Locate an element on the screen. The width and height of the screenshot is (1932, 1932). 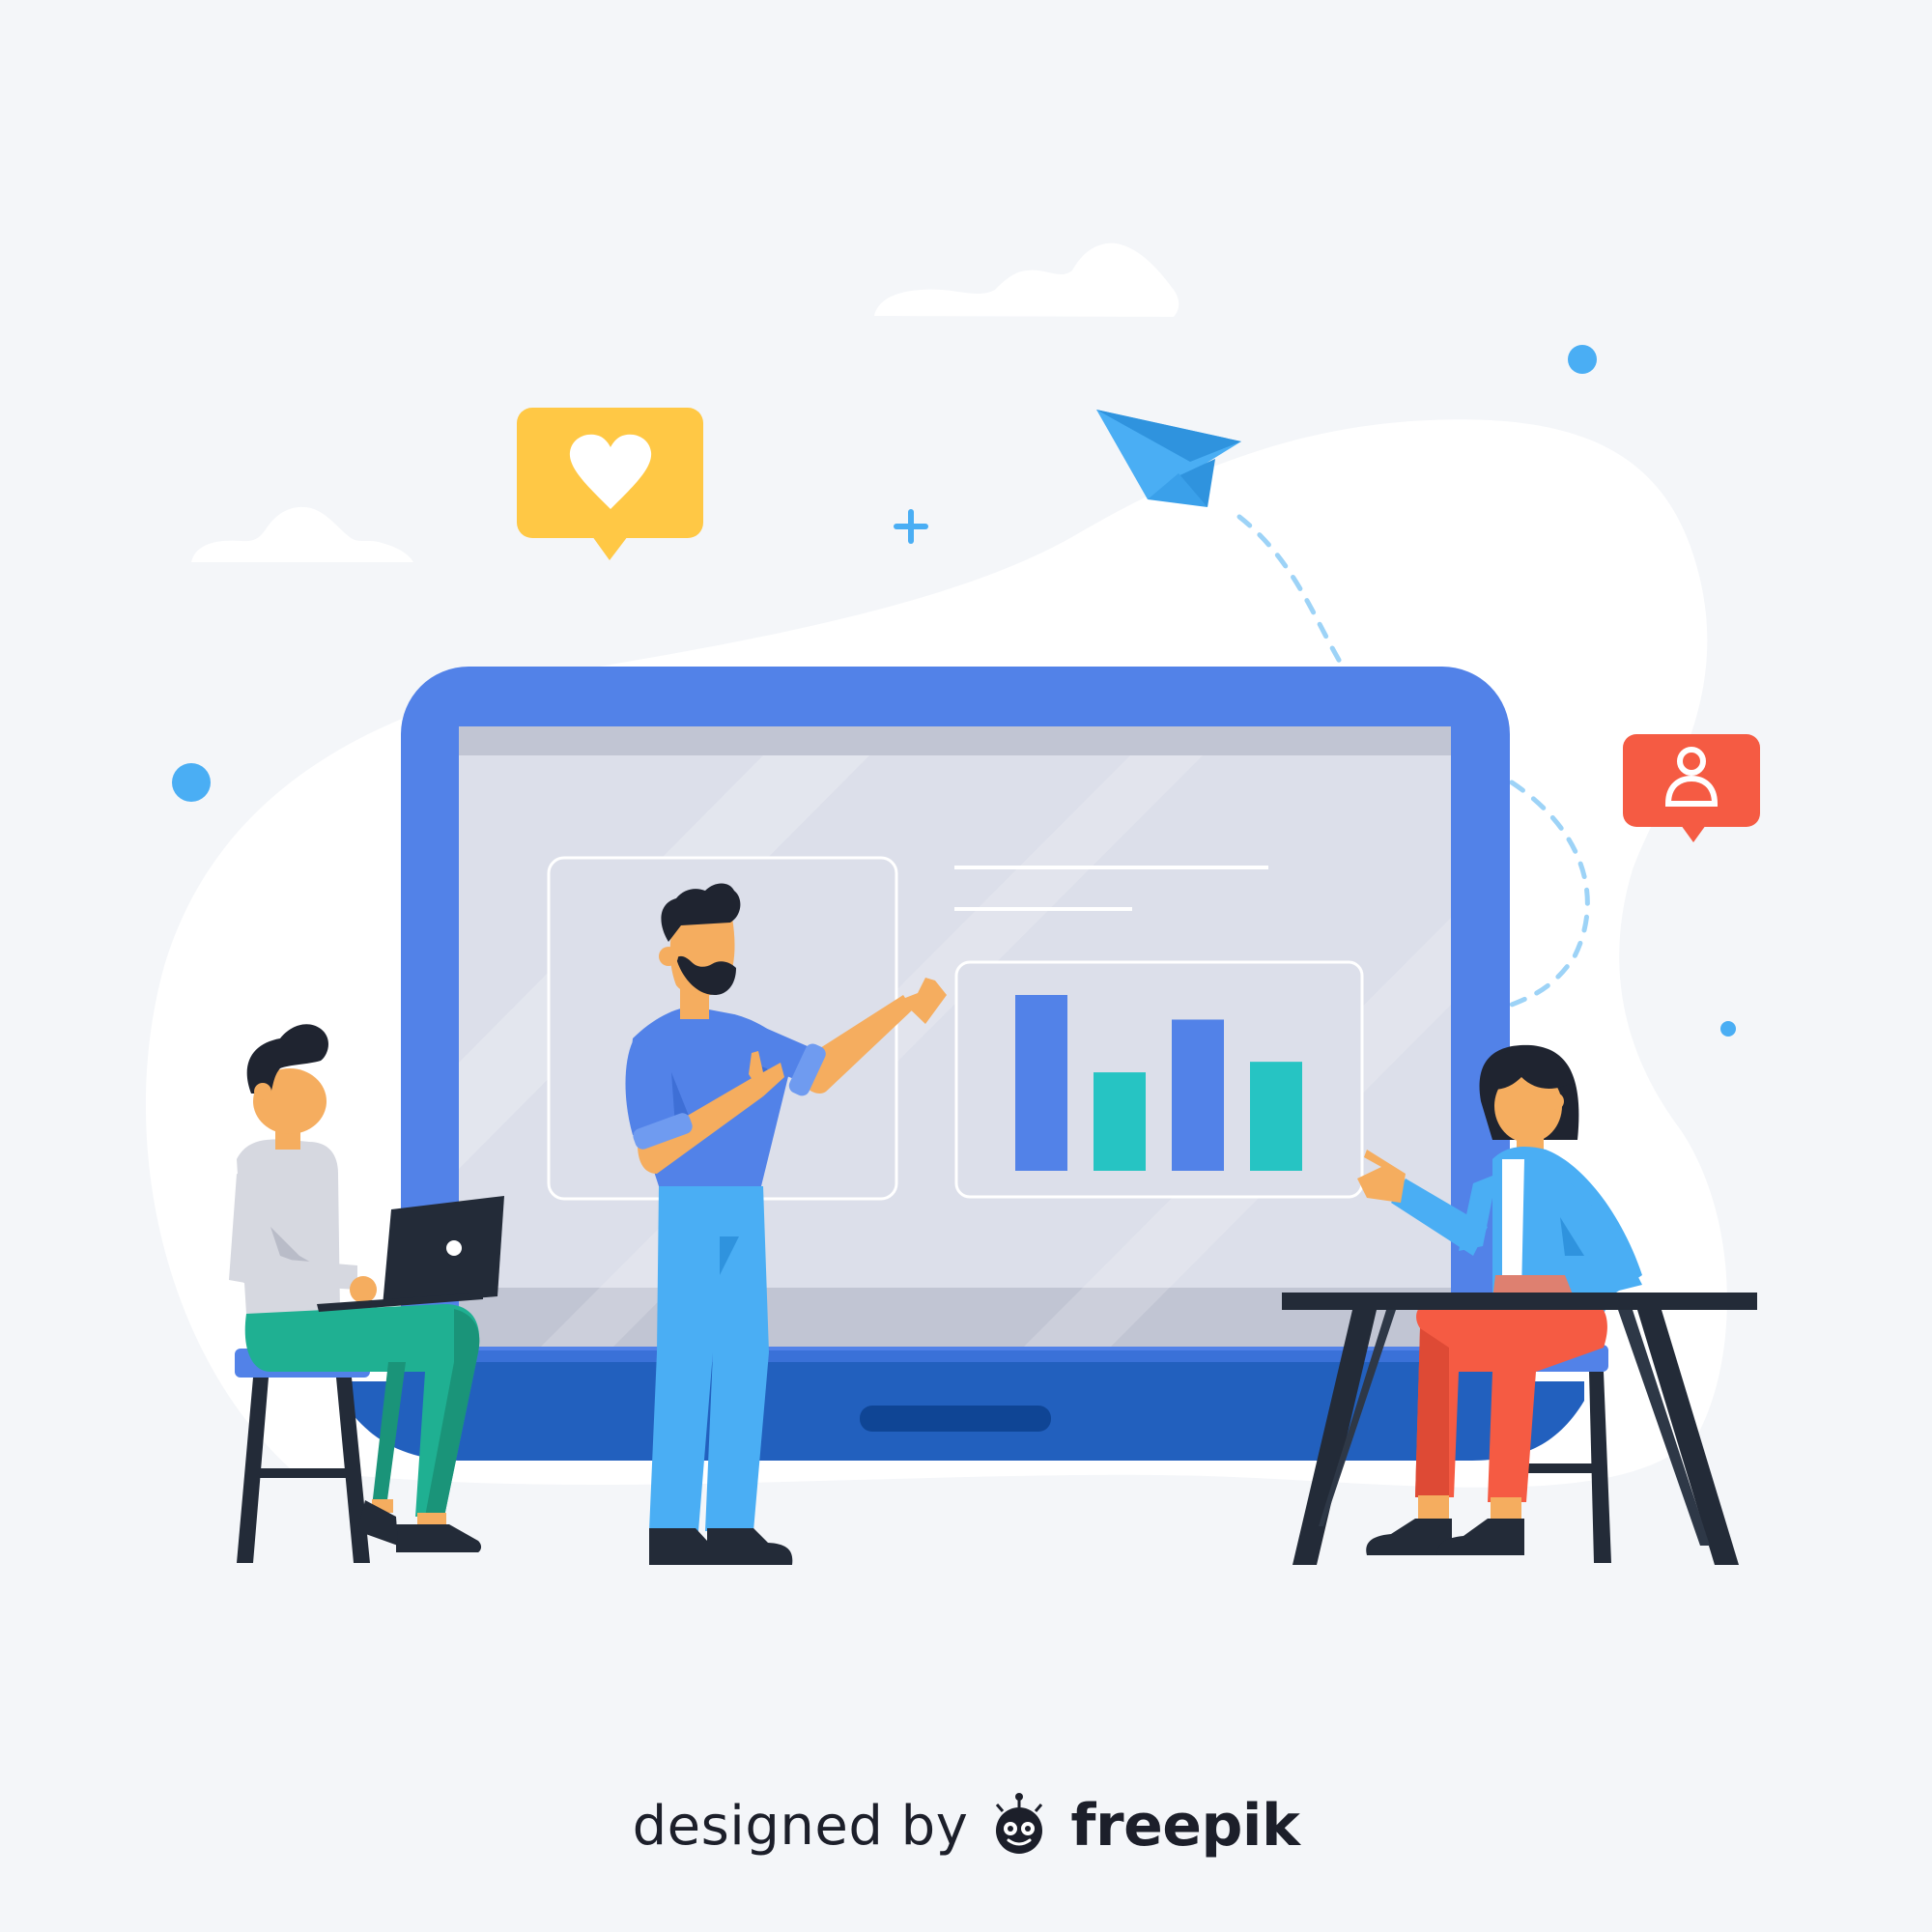
credit-brand: freepik is located at coordinates (1185, 1826).